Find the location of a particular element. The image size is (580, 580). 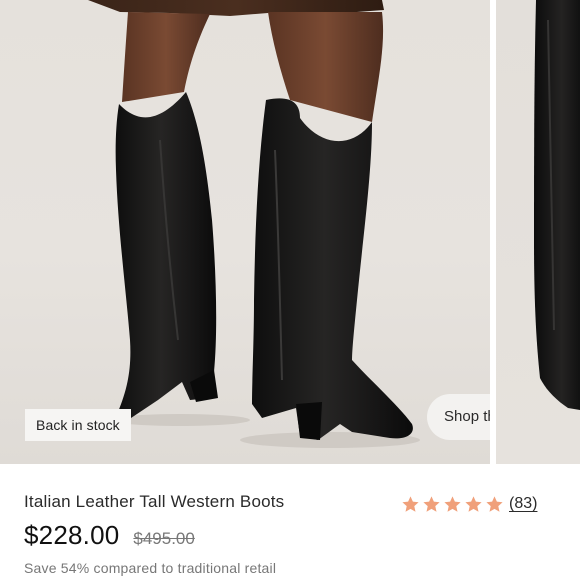

rating-stars is located at coordinates (452, 504).